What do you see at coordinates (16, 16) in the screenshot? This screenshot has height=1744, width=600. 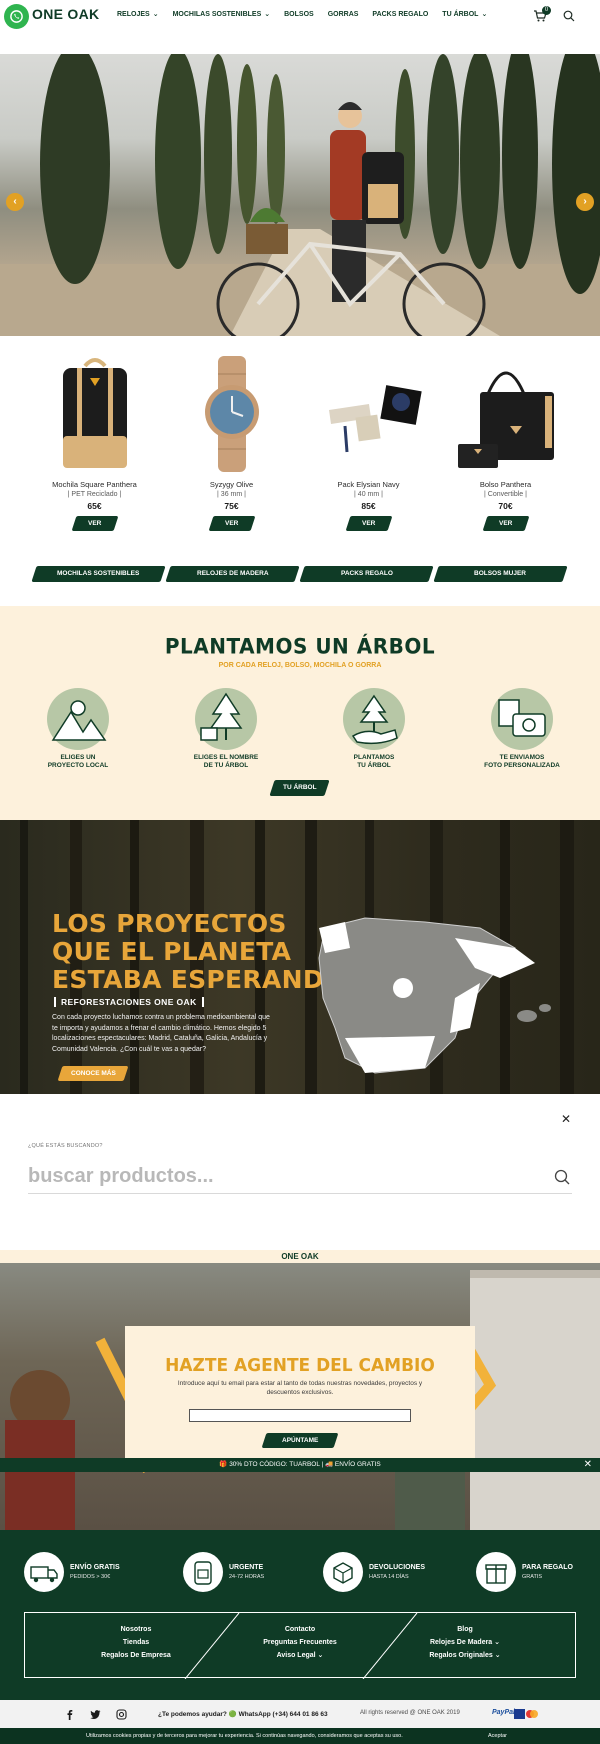 I see `whatsapp-icon` at bounding box center [16, 16].